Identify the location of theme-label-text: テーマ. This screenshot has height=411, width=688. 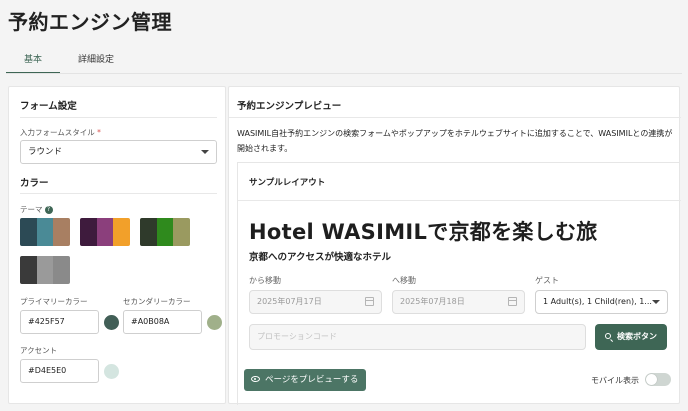
(31, 209).